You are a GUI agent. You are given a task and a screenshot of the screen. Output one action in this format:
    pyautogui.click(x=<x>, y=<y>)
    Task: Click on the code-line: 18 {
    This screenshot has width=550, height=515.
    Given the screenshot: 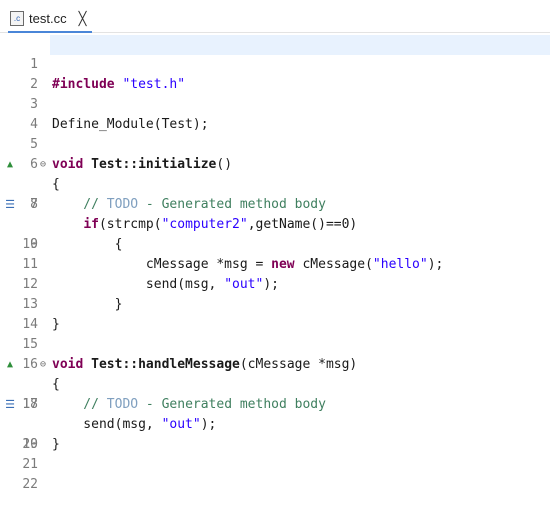 What is the action you would take?
    pyautogui.click(x=275, y=393)
    